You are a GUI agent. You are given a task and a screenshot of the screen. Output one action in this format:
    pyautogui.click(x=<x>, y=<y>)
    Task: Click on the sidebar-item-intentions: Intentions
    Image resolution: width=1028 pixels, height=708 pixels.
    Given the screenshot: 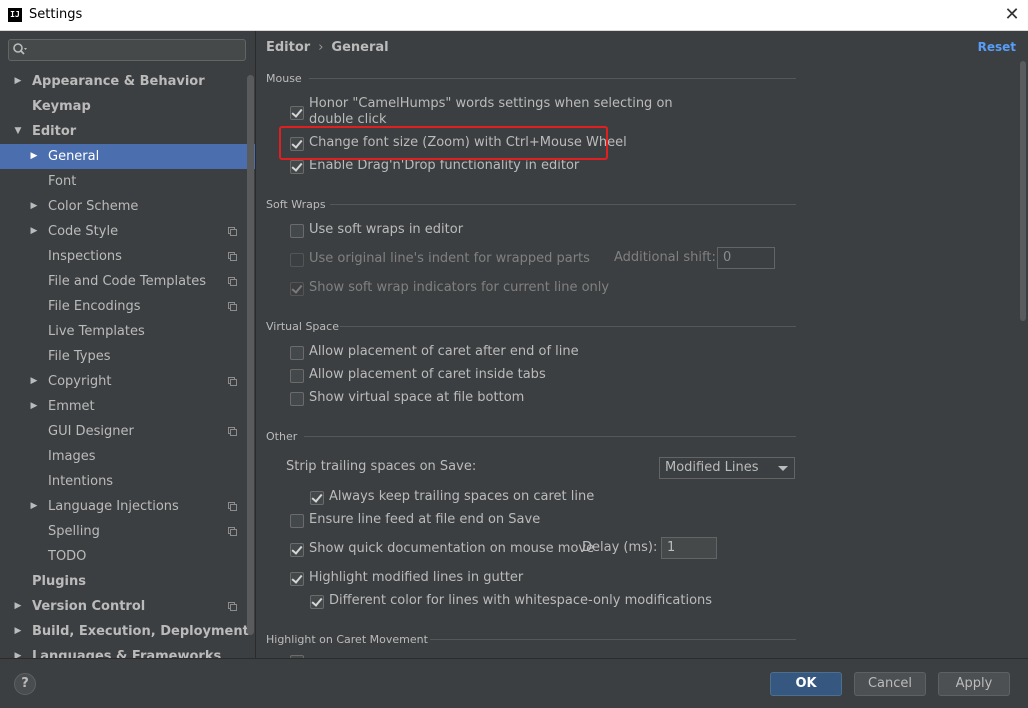 What is the action you would take?
    pyautogui.click(x=127, y=481)
    